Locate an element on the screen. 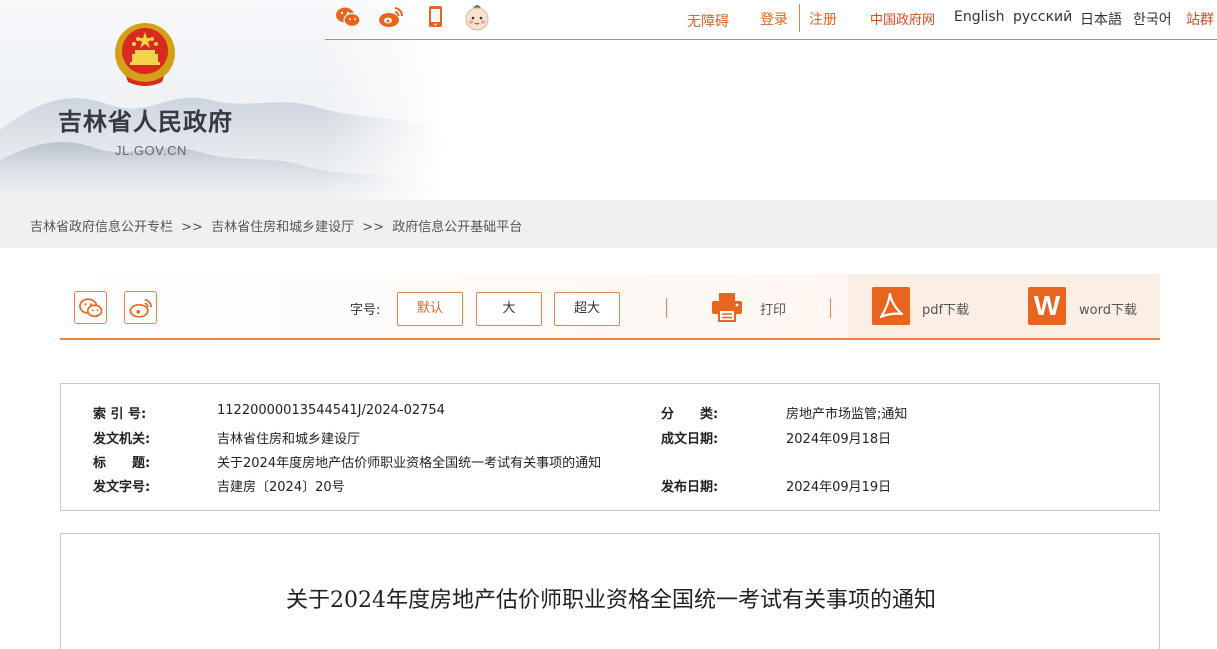 The image size is (1217, 649). site-title: 吉林省人民政府 is located at coordinates (145, 119).